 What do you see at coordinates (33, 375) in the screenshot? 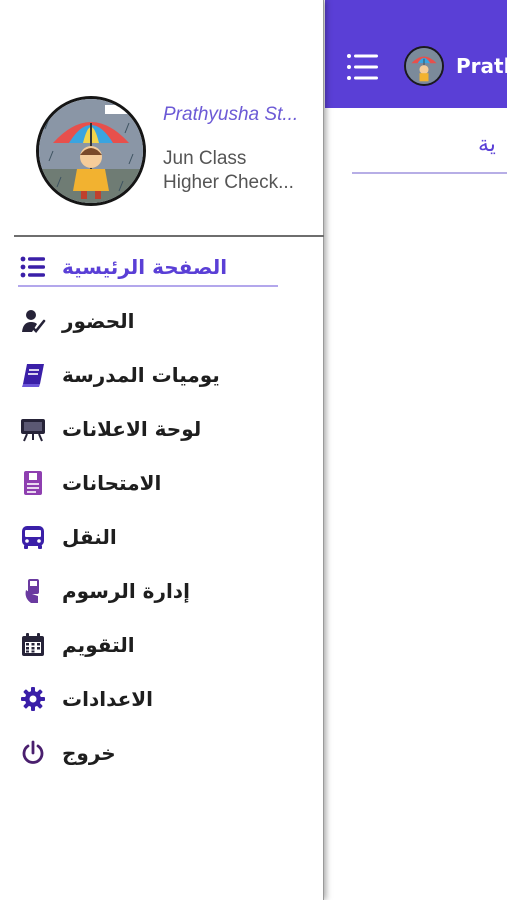
I see `book-icon` at bounding box center [33, 375].